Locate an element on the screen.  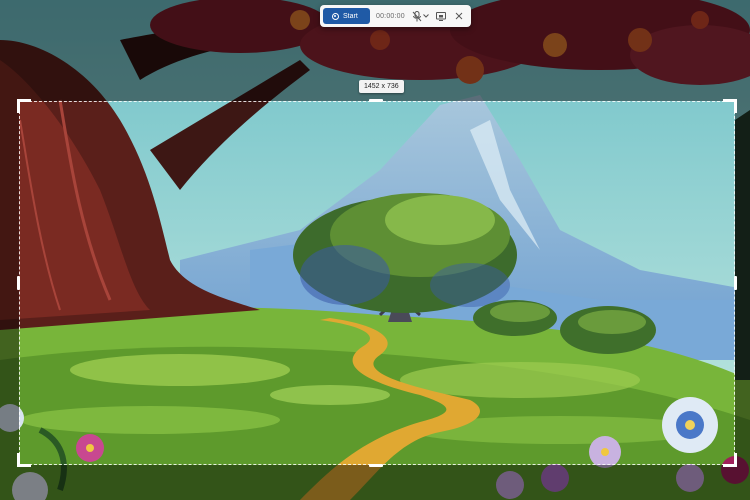
close-button is located at coordinates (459, 16).